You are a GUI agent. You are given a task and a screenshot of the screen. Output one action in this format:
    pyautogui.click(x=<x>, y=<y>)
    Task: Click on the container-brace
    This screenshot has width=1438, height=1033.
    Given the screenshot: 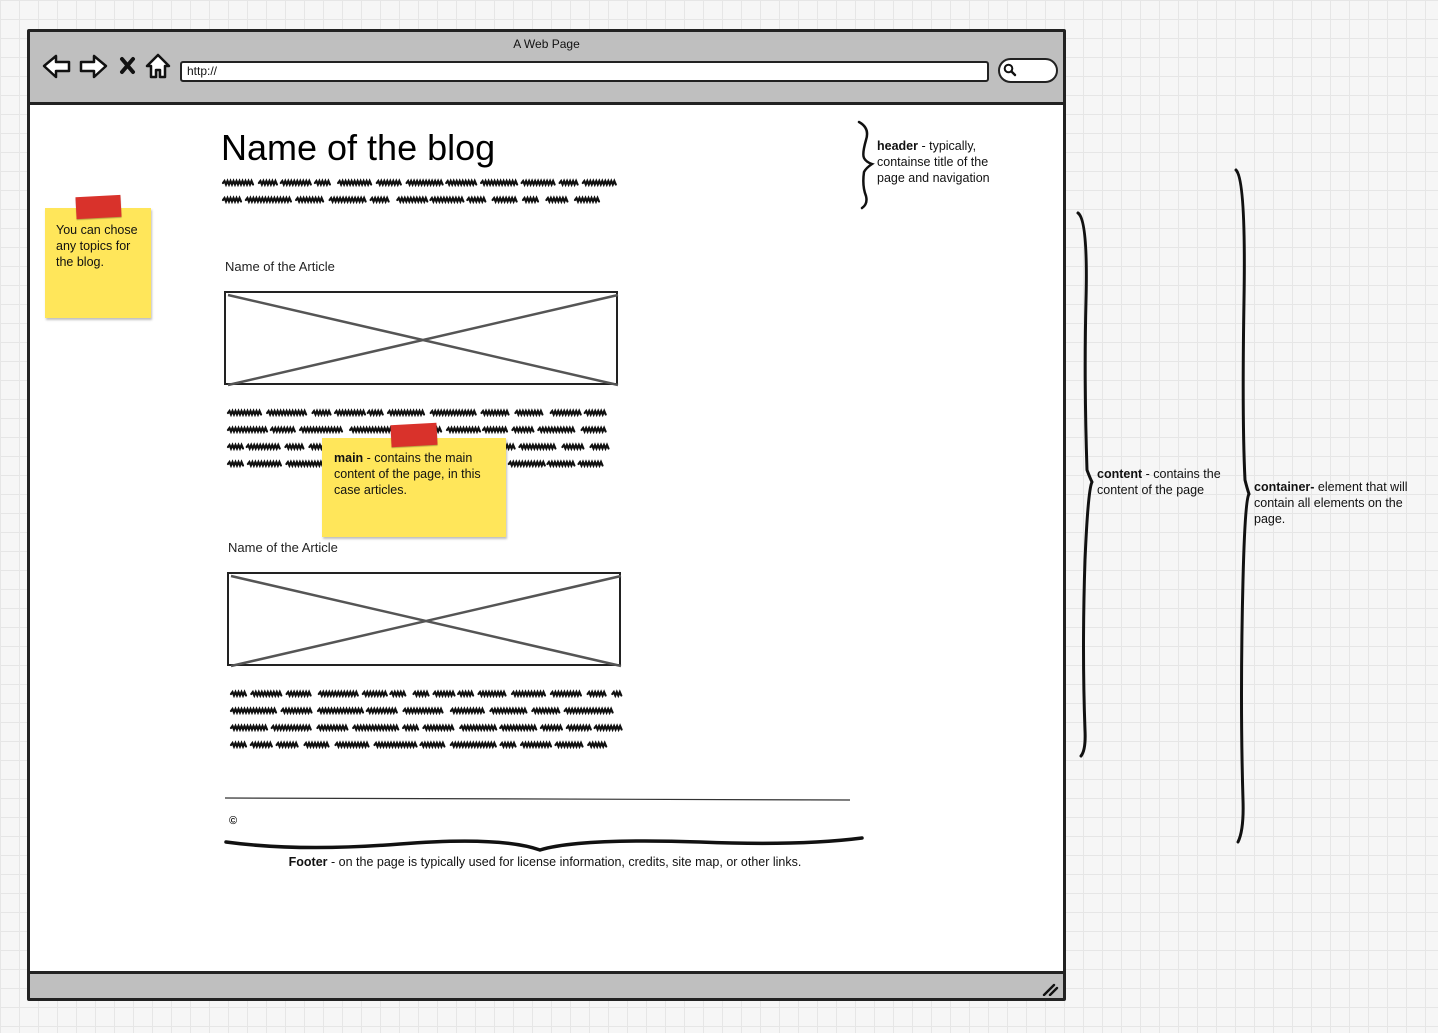 What is the action you would take?
    pyautogui.click(x=1242, y=506)
    